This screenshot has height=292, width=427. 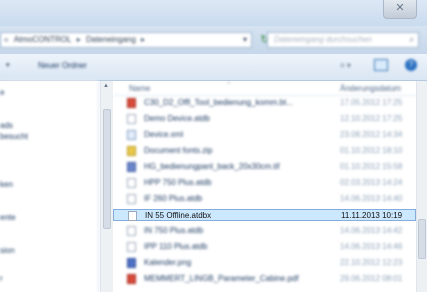 I want to click on file-date: 02.03.2013 14:24, so click(x=371, y=182).